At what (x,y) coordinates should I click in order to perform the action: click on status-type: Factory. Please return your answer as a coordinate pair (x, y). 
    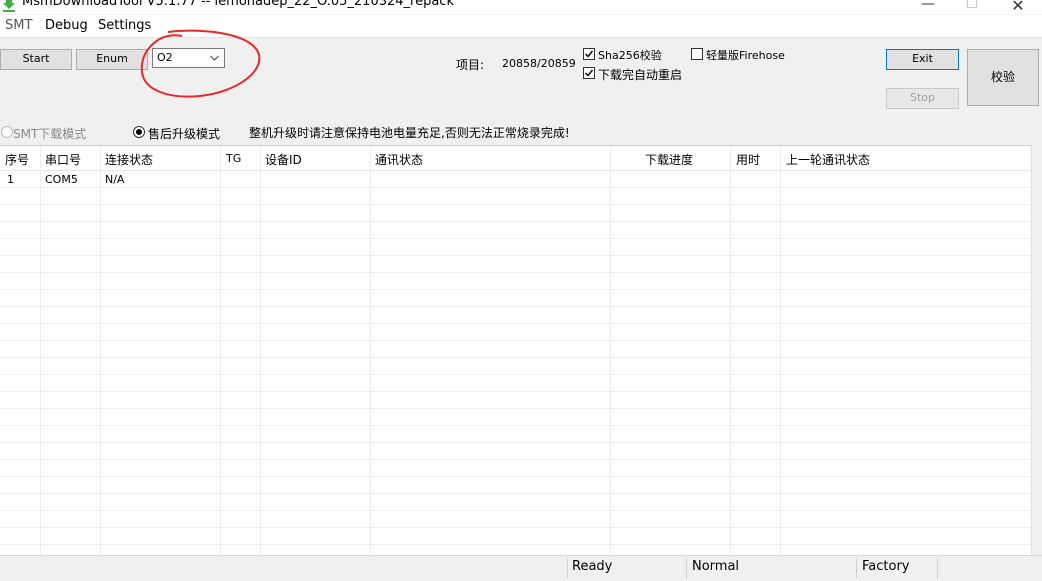
    Looking at the image, I should click on (886, 566).